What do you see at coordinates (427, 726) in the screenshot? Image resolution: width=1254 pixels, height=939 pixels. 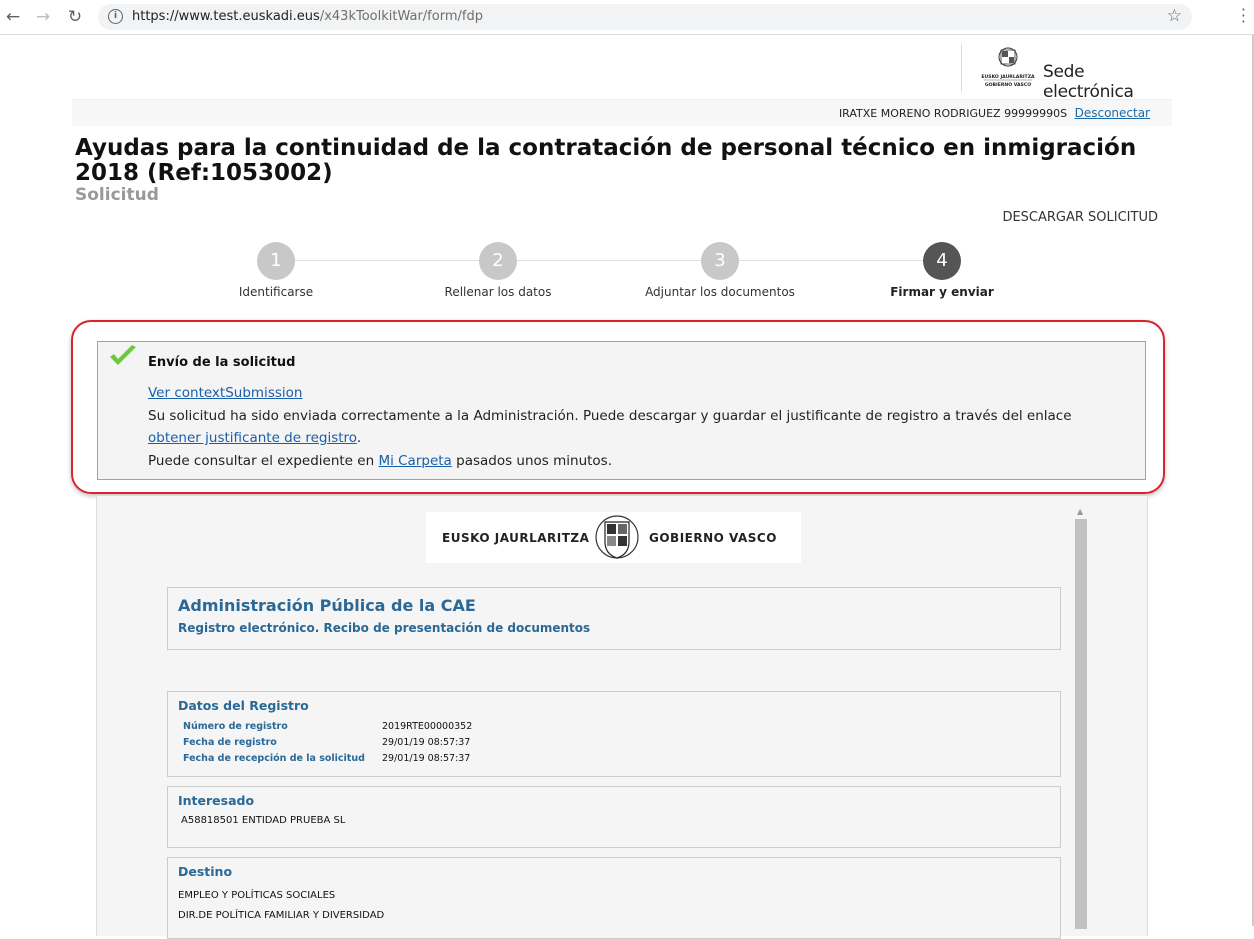 I see `registro-value: 2019RTE00000352` at bounding box center [427, 726].